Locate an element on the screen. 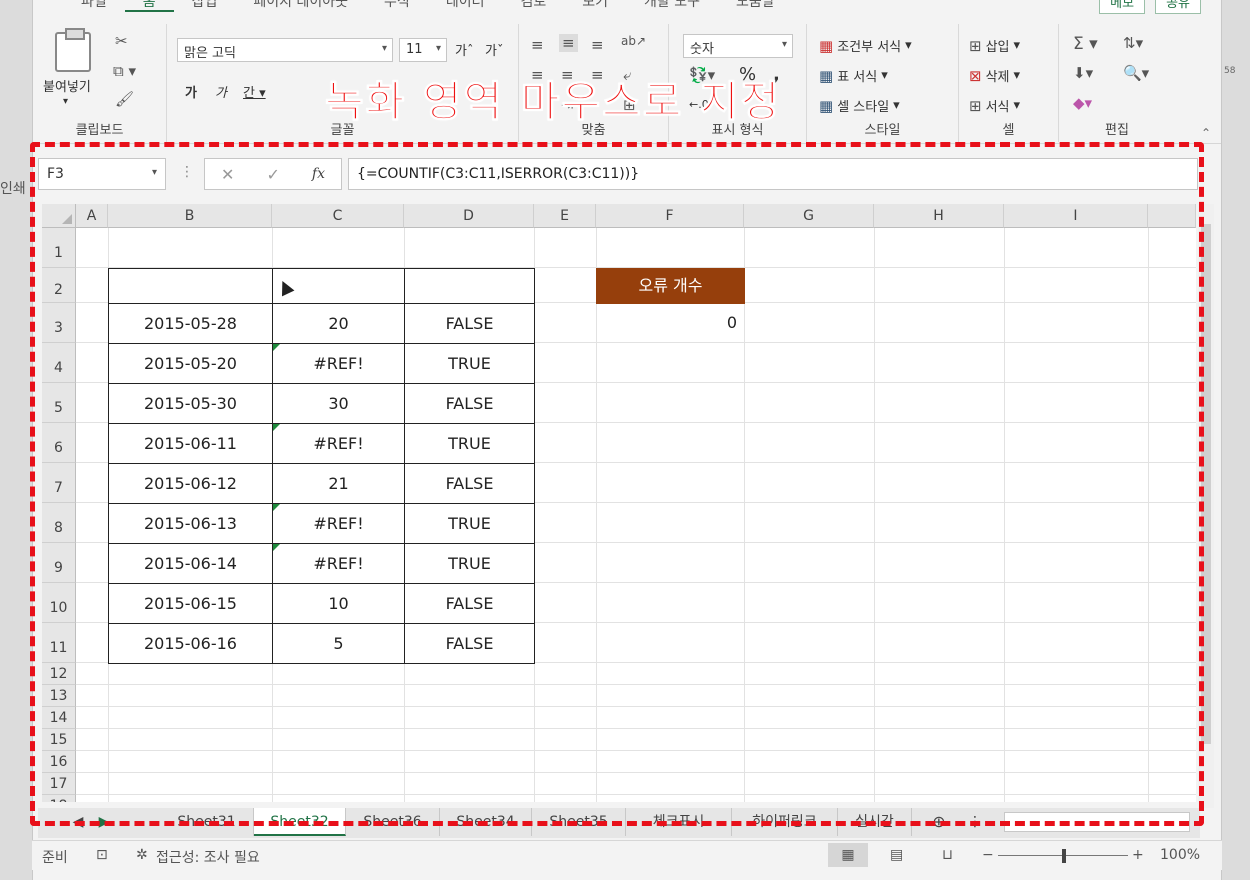 The image size is (1250, 880). macro-record-icon: ⊡ is located at coordinates (102, 855).